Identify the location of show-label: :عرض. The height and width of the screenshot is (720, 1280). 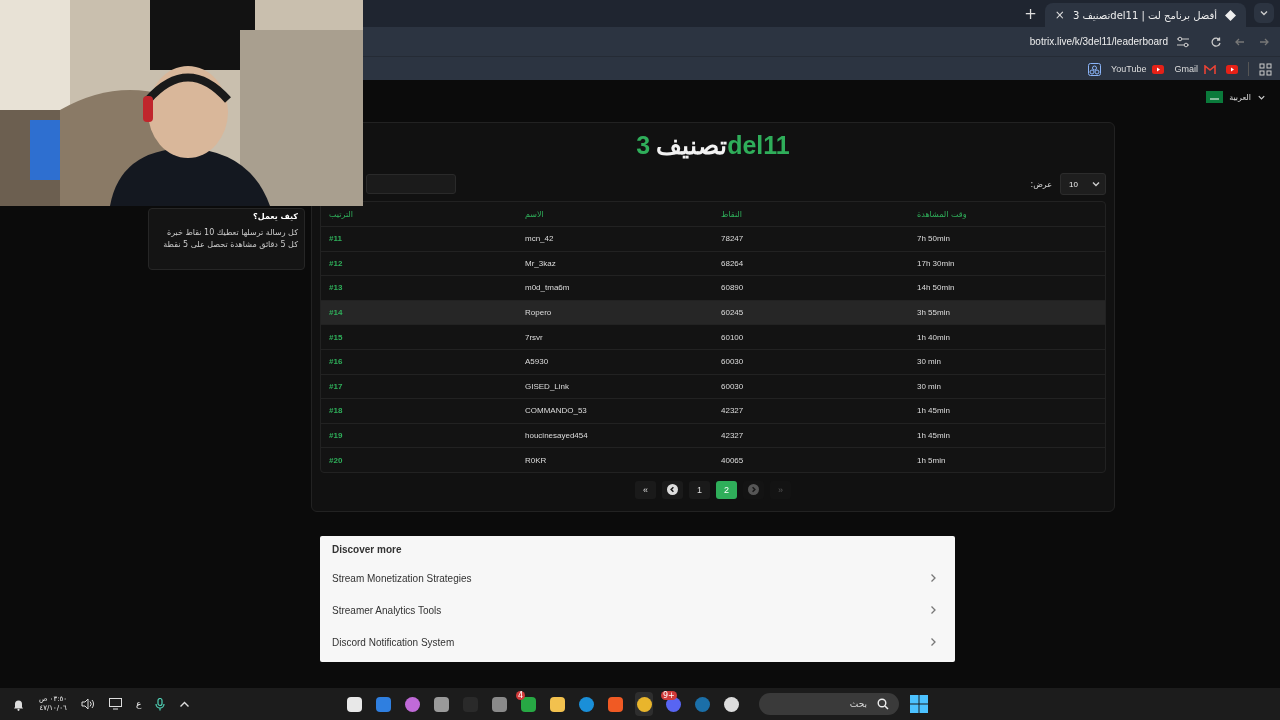
(1041, 184).